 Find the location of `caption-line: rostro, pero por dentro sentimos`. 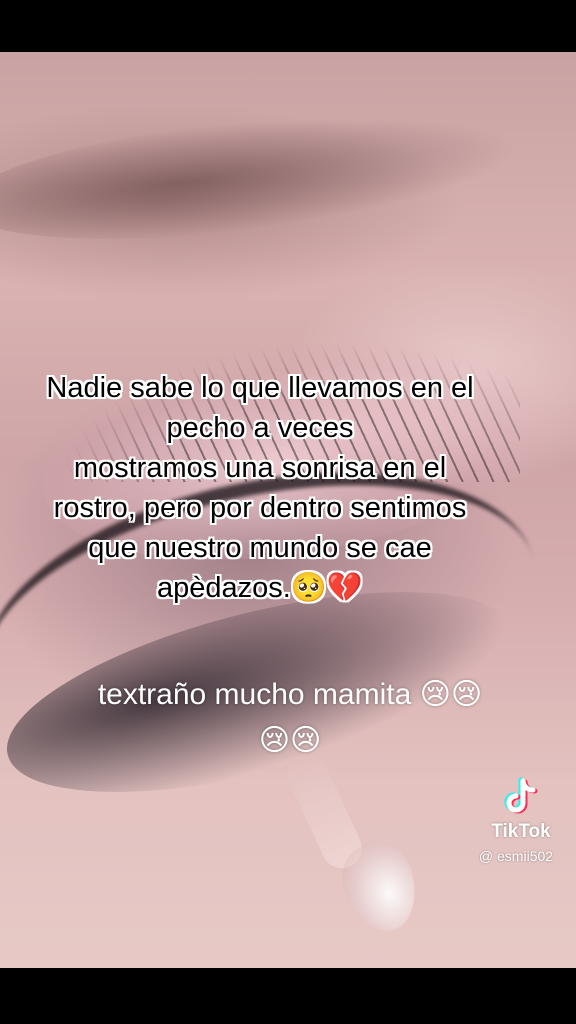

caption-line: rostro, pero por dentro sentimos is located at coordinates (260, 508).